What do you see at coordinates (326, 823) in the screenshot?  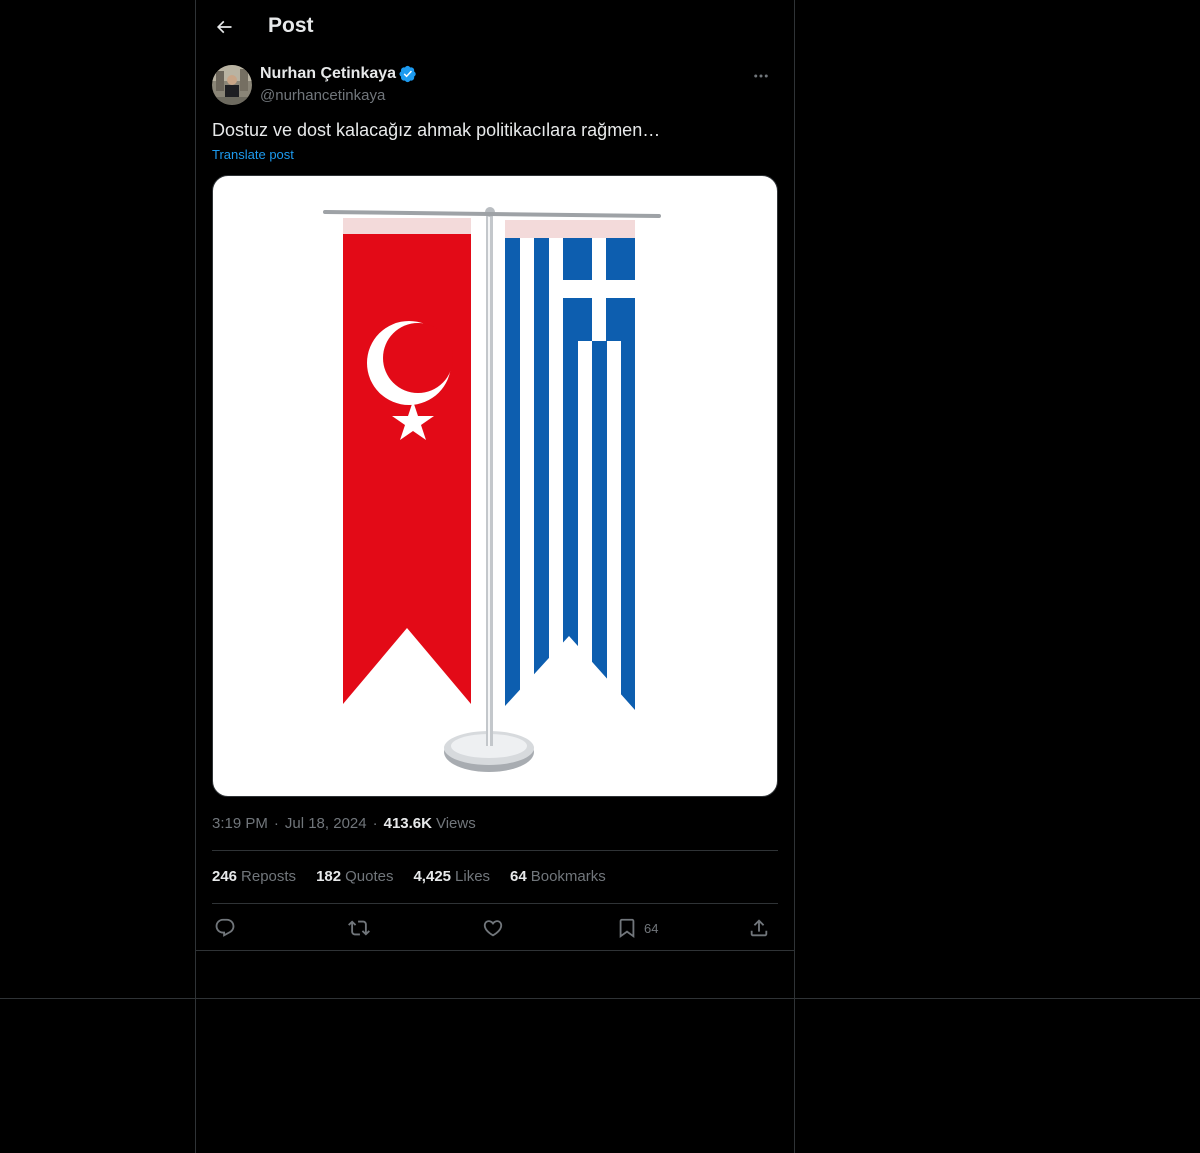 I see `post-date: Jul 18, 2024` at bounding box center [326, 823].